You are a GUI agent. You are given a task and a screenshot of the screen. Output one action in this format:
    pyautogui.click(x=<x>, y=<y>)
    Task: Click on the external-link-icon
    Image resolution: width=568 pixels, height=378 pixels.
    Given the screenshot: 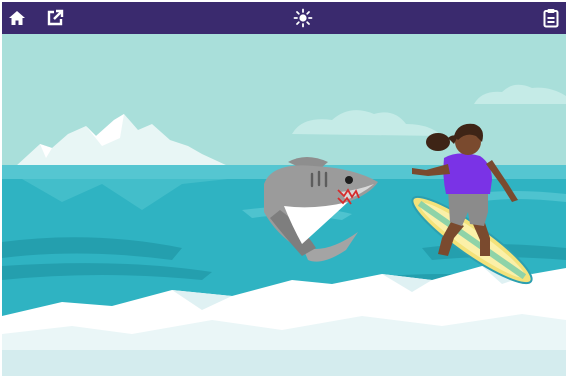 What is the action you would take?
    pyautogui.click(x=55, y=17)
    